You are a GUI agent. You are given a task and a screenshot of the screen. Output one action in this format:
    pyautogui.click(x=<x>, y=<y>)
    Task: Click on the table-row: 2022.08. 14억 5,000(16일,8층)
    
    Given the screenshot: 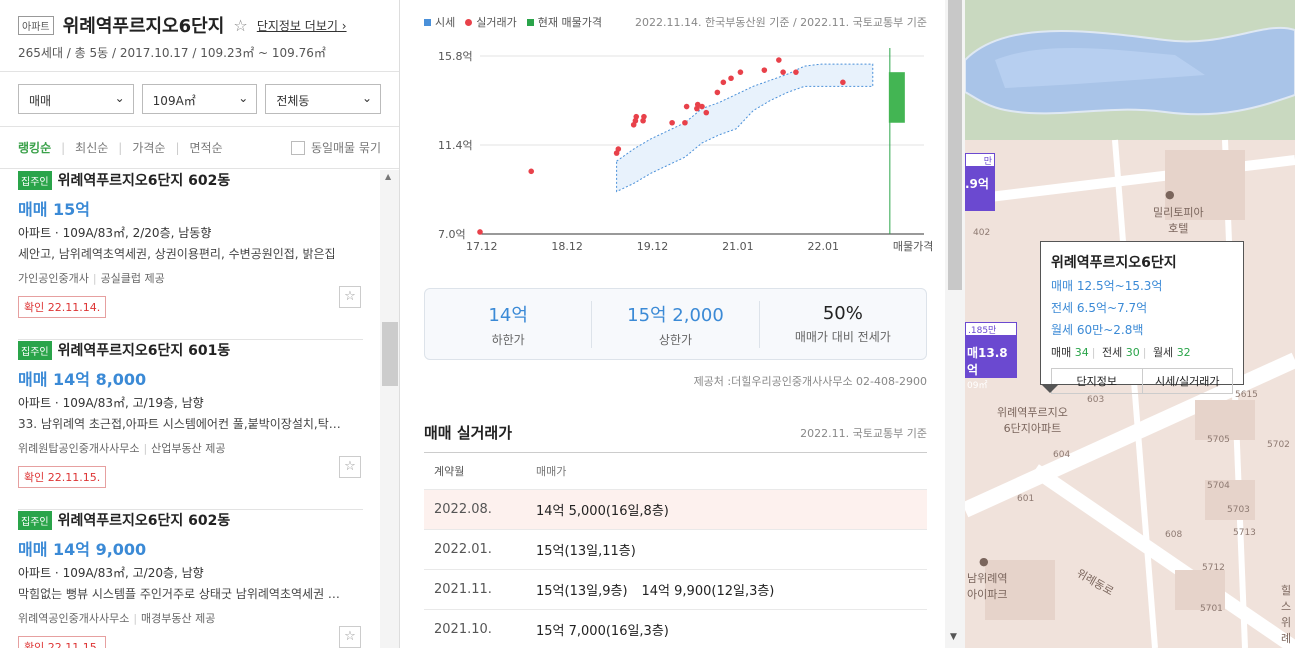 What is the action you would take?
    pyautogui.click(x=675, y=510)
    